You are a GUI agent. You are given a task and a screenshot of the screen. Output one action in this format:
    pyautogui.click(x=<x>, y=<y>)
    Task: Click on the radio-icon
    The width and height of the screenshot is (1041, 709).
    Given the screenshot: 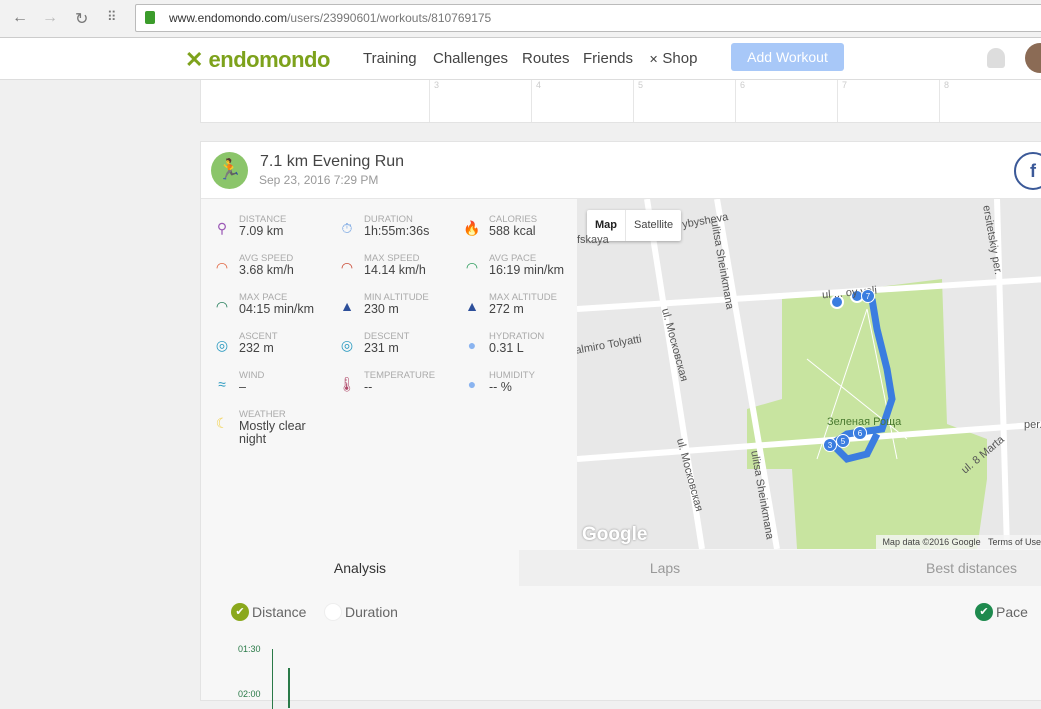 What is the action you would take?
    pyautogui.click(x=333, y=612)
    